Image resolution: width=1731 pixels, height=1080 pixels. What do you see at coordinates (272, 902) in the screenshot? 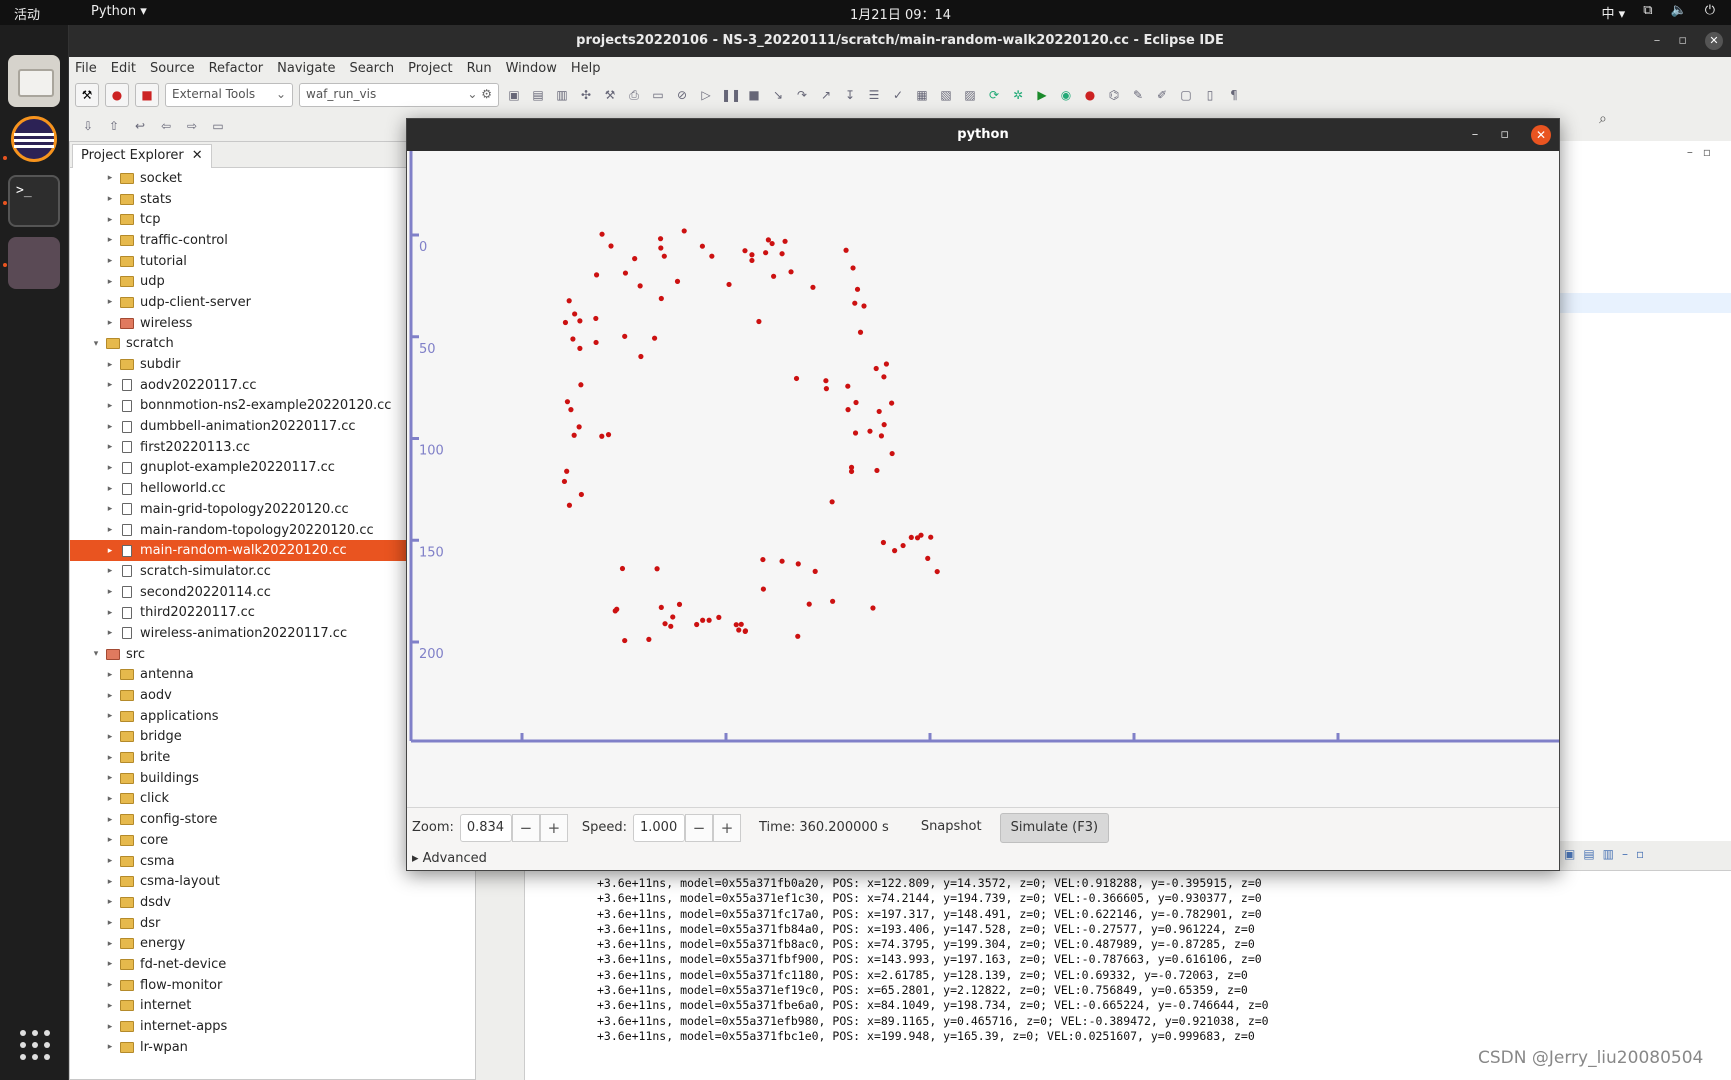
I see `tree-item: ▸ dsdv` at bounding box center [272, 902].